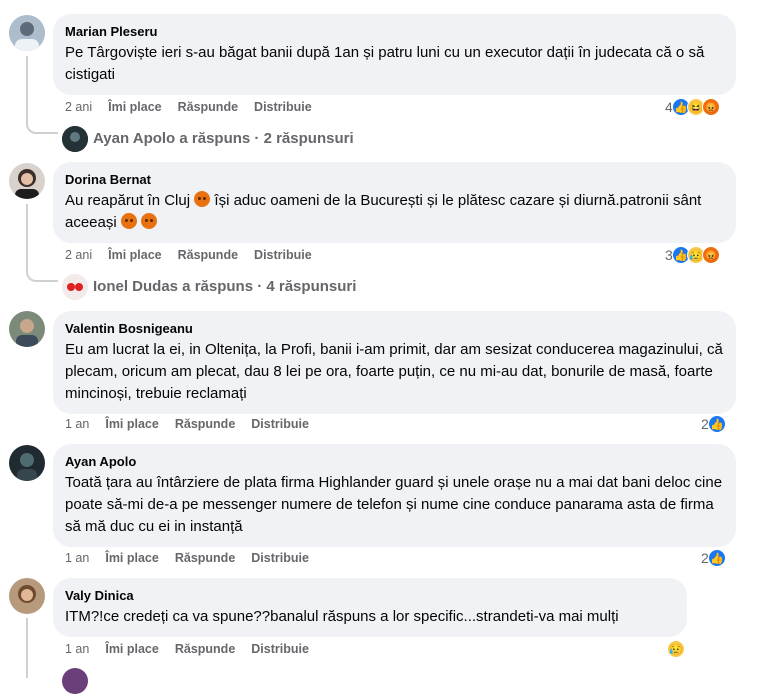 Image resolution: width=768 pixels, height=694 pixels. I want to click on reaction-summary: 😥, so click(676, 649).